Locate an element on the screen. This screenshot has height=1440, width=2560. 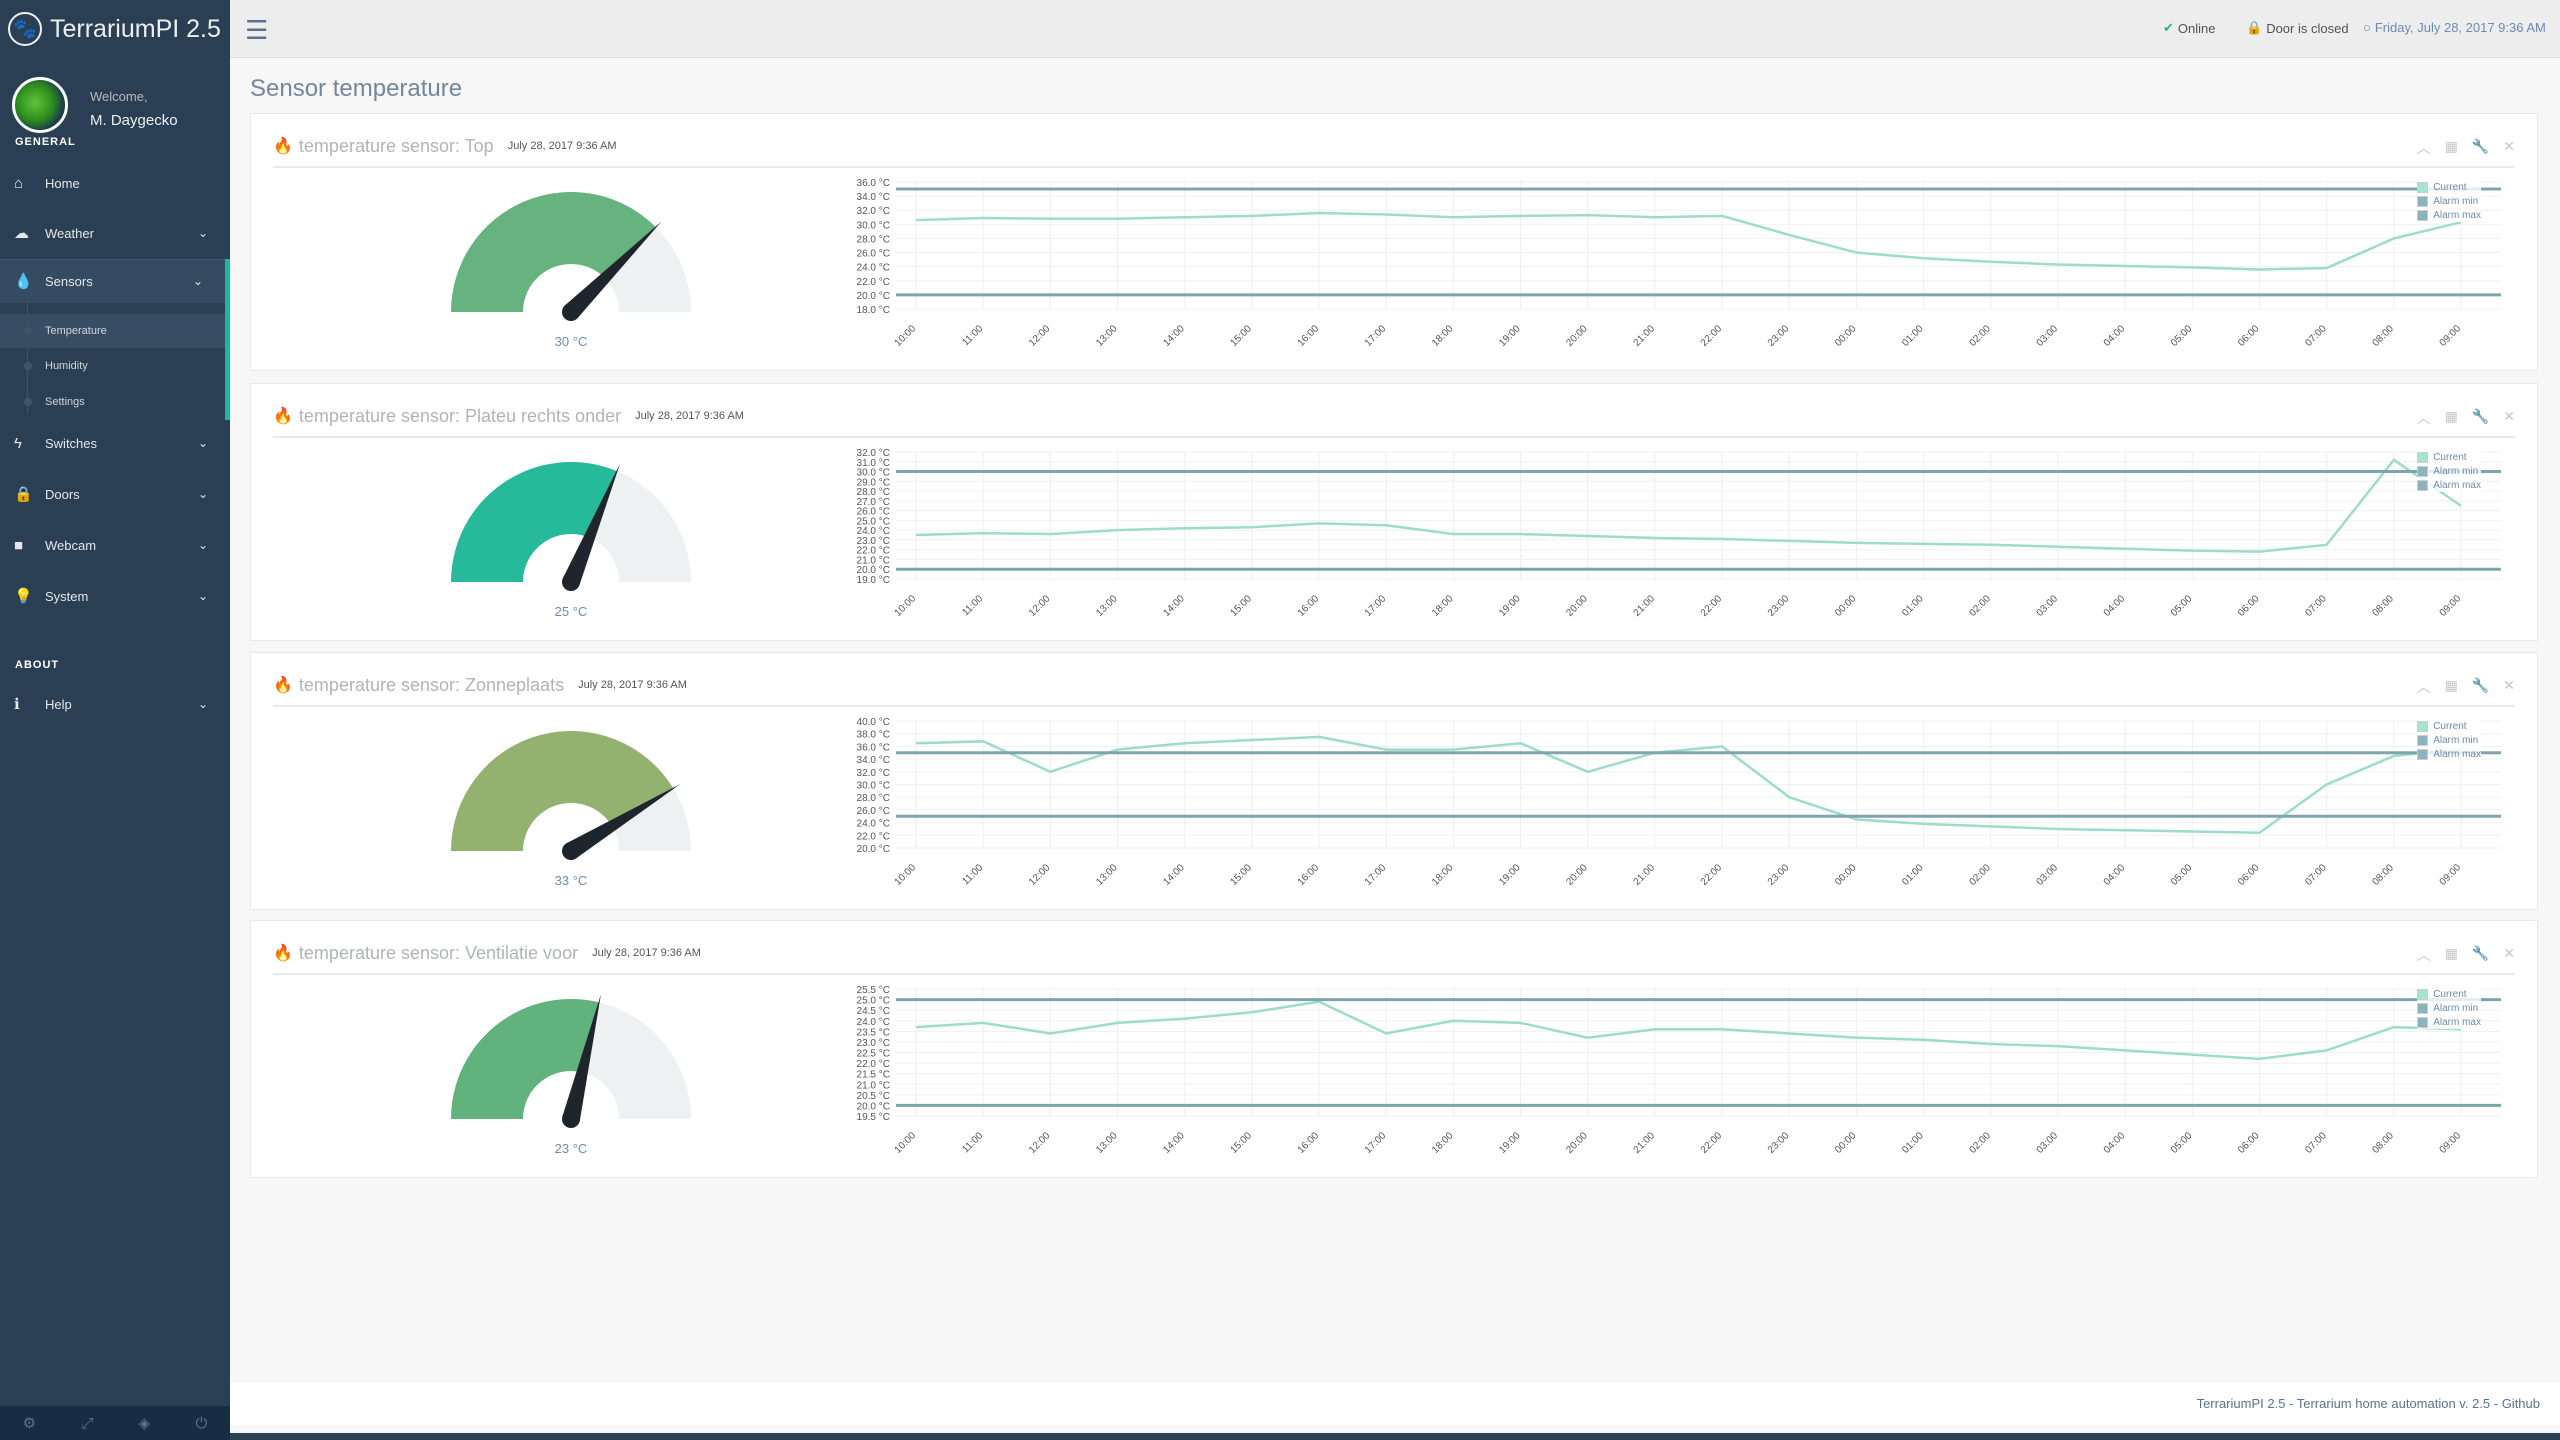
eye-slash-icon: ◈ is located at coordinates (145, 1423).